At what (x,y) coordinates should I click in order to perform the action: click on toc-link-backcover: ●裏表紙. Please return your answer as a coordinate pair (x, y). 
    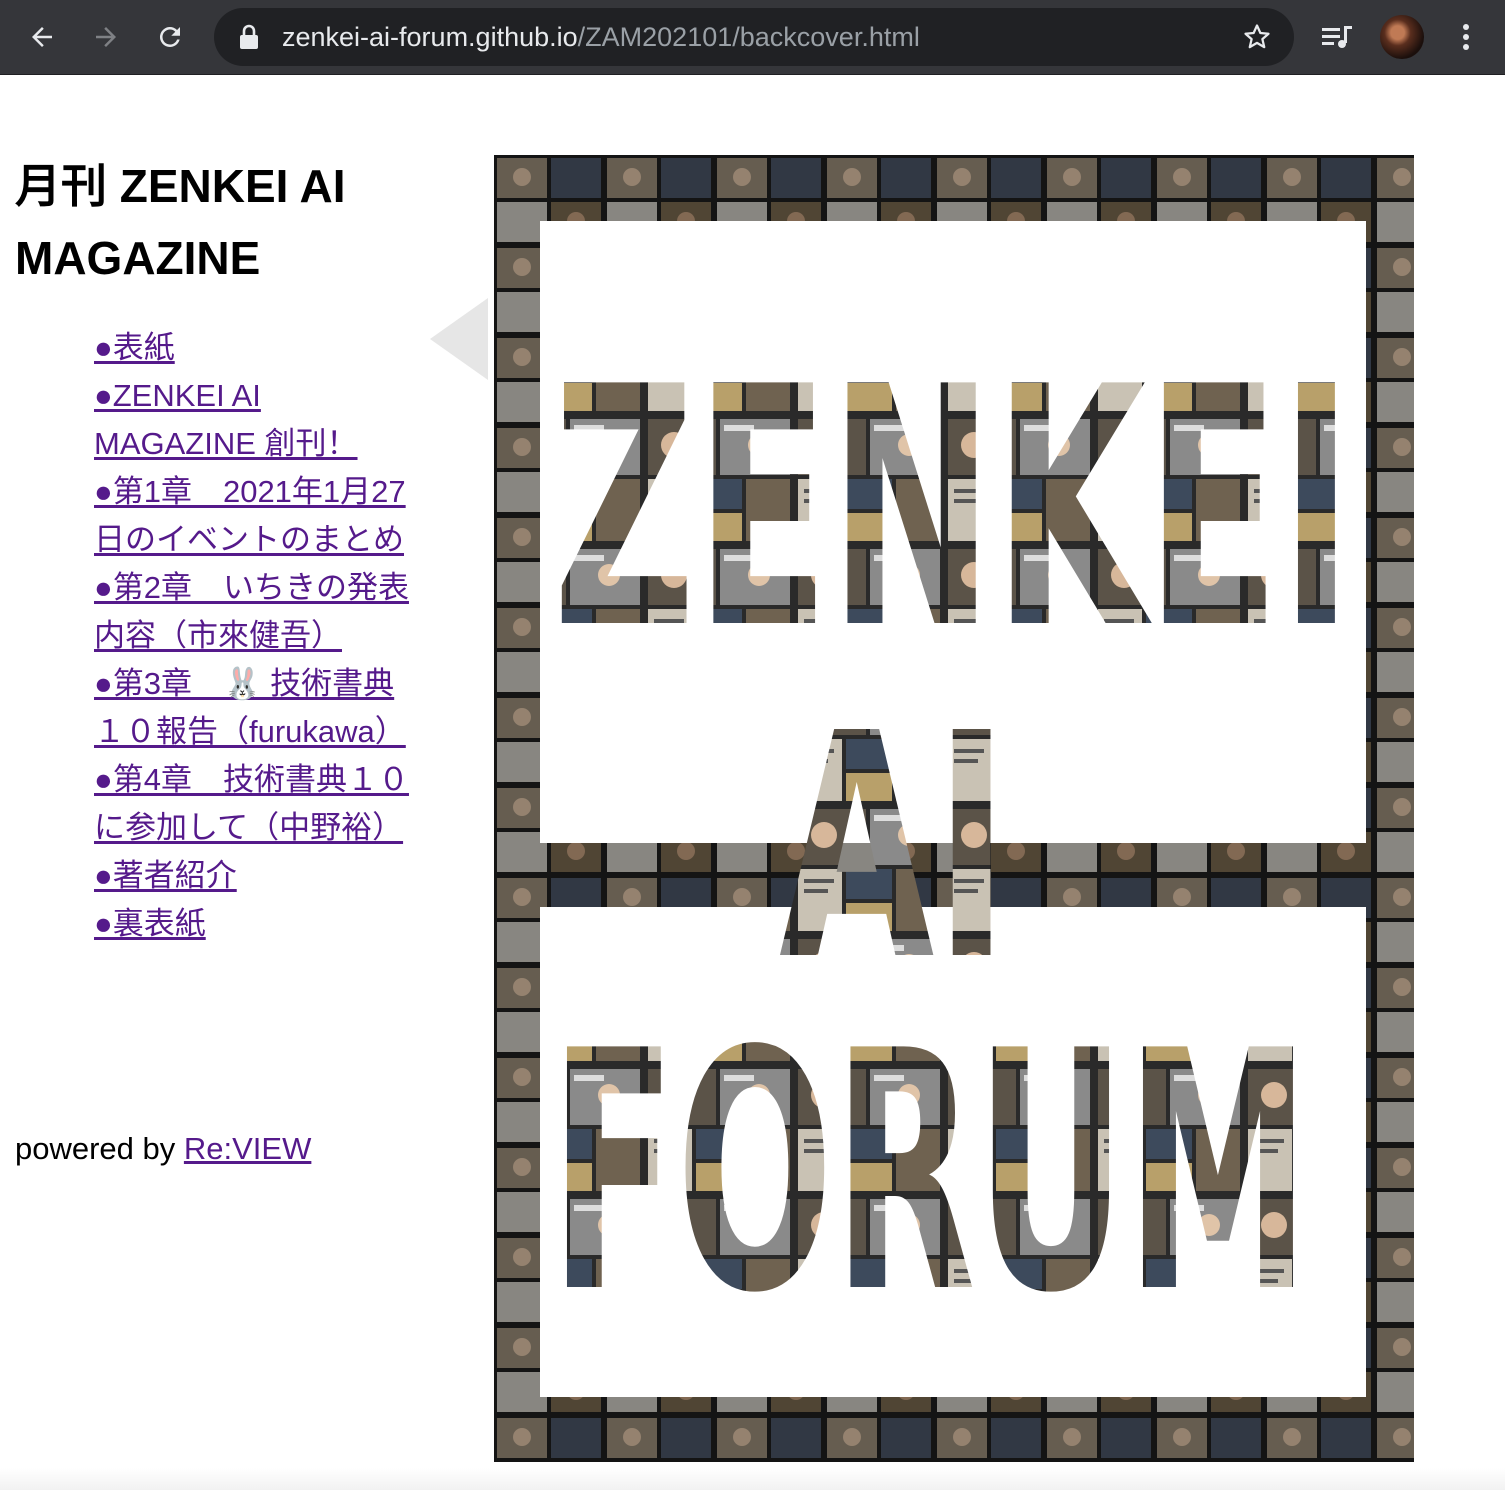
    Looking at the image, I should click on (150, 923).